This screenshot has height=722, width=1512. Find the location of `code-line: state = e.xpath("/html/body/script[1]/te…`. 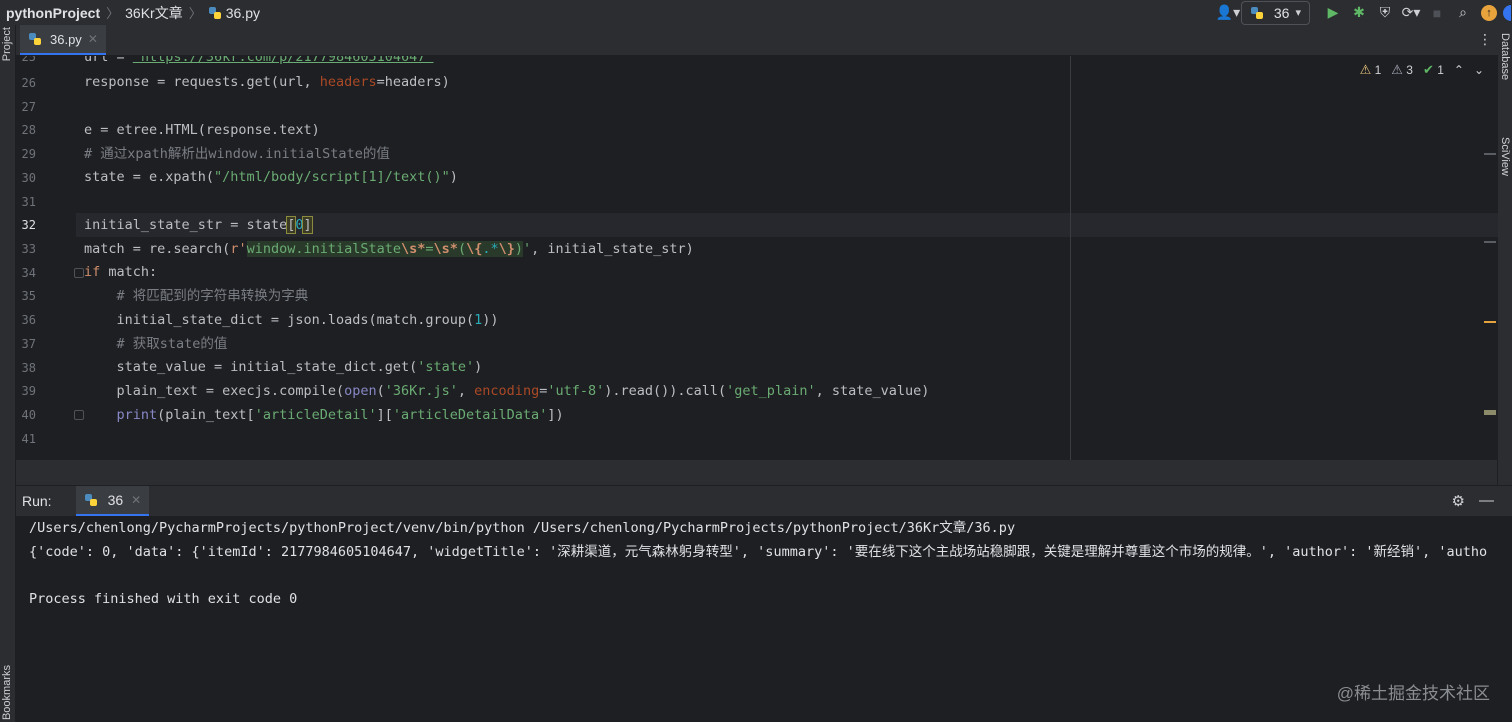

code-line: state = e.xpath("/html/body/script[1]/te… is located at coordinates (271, 177).